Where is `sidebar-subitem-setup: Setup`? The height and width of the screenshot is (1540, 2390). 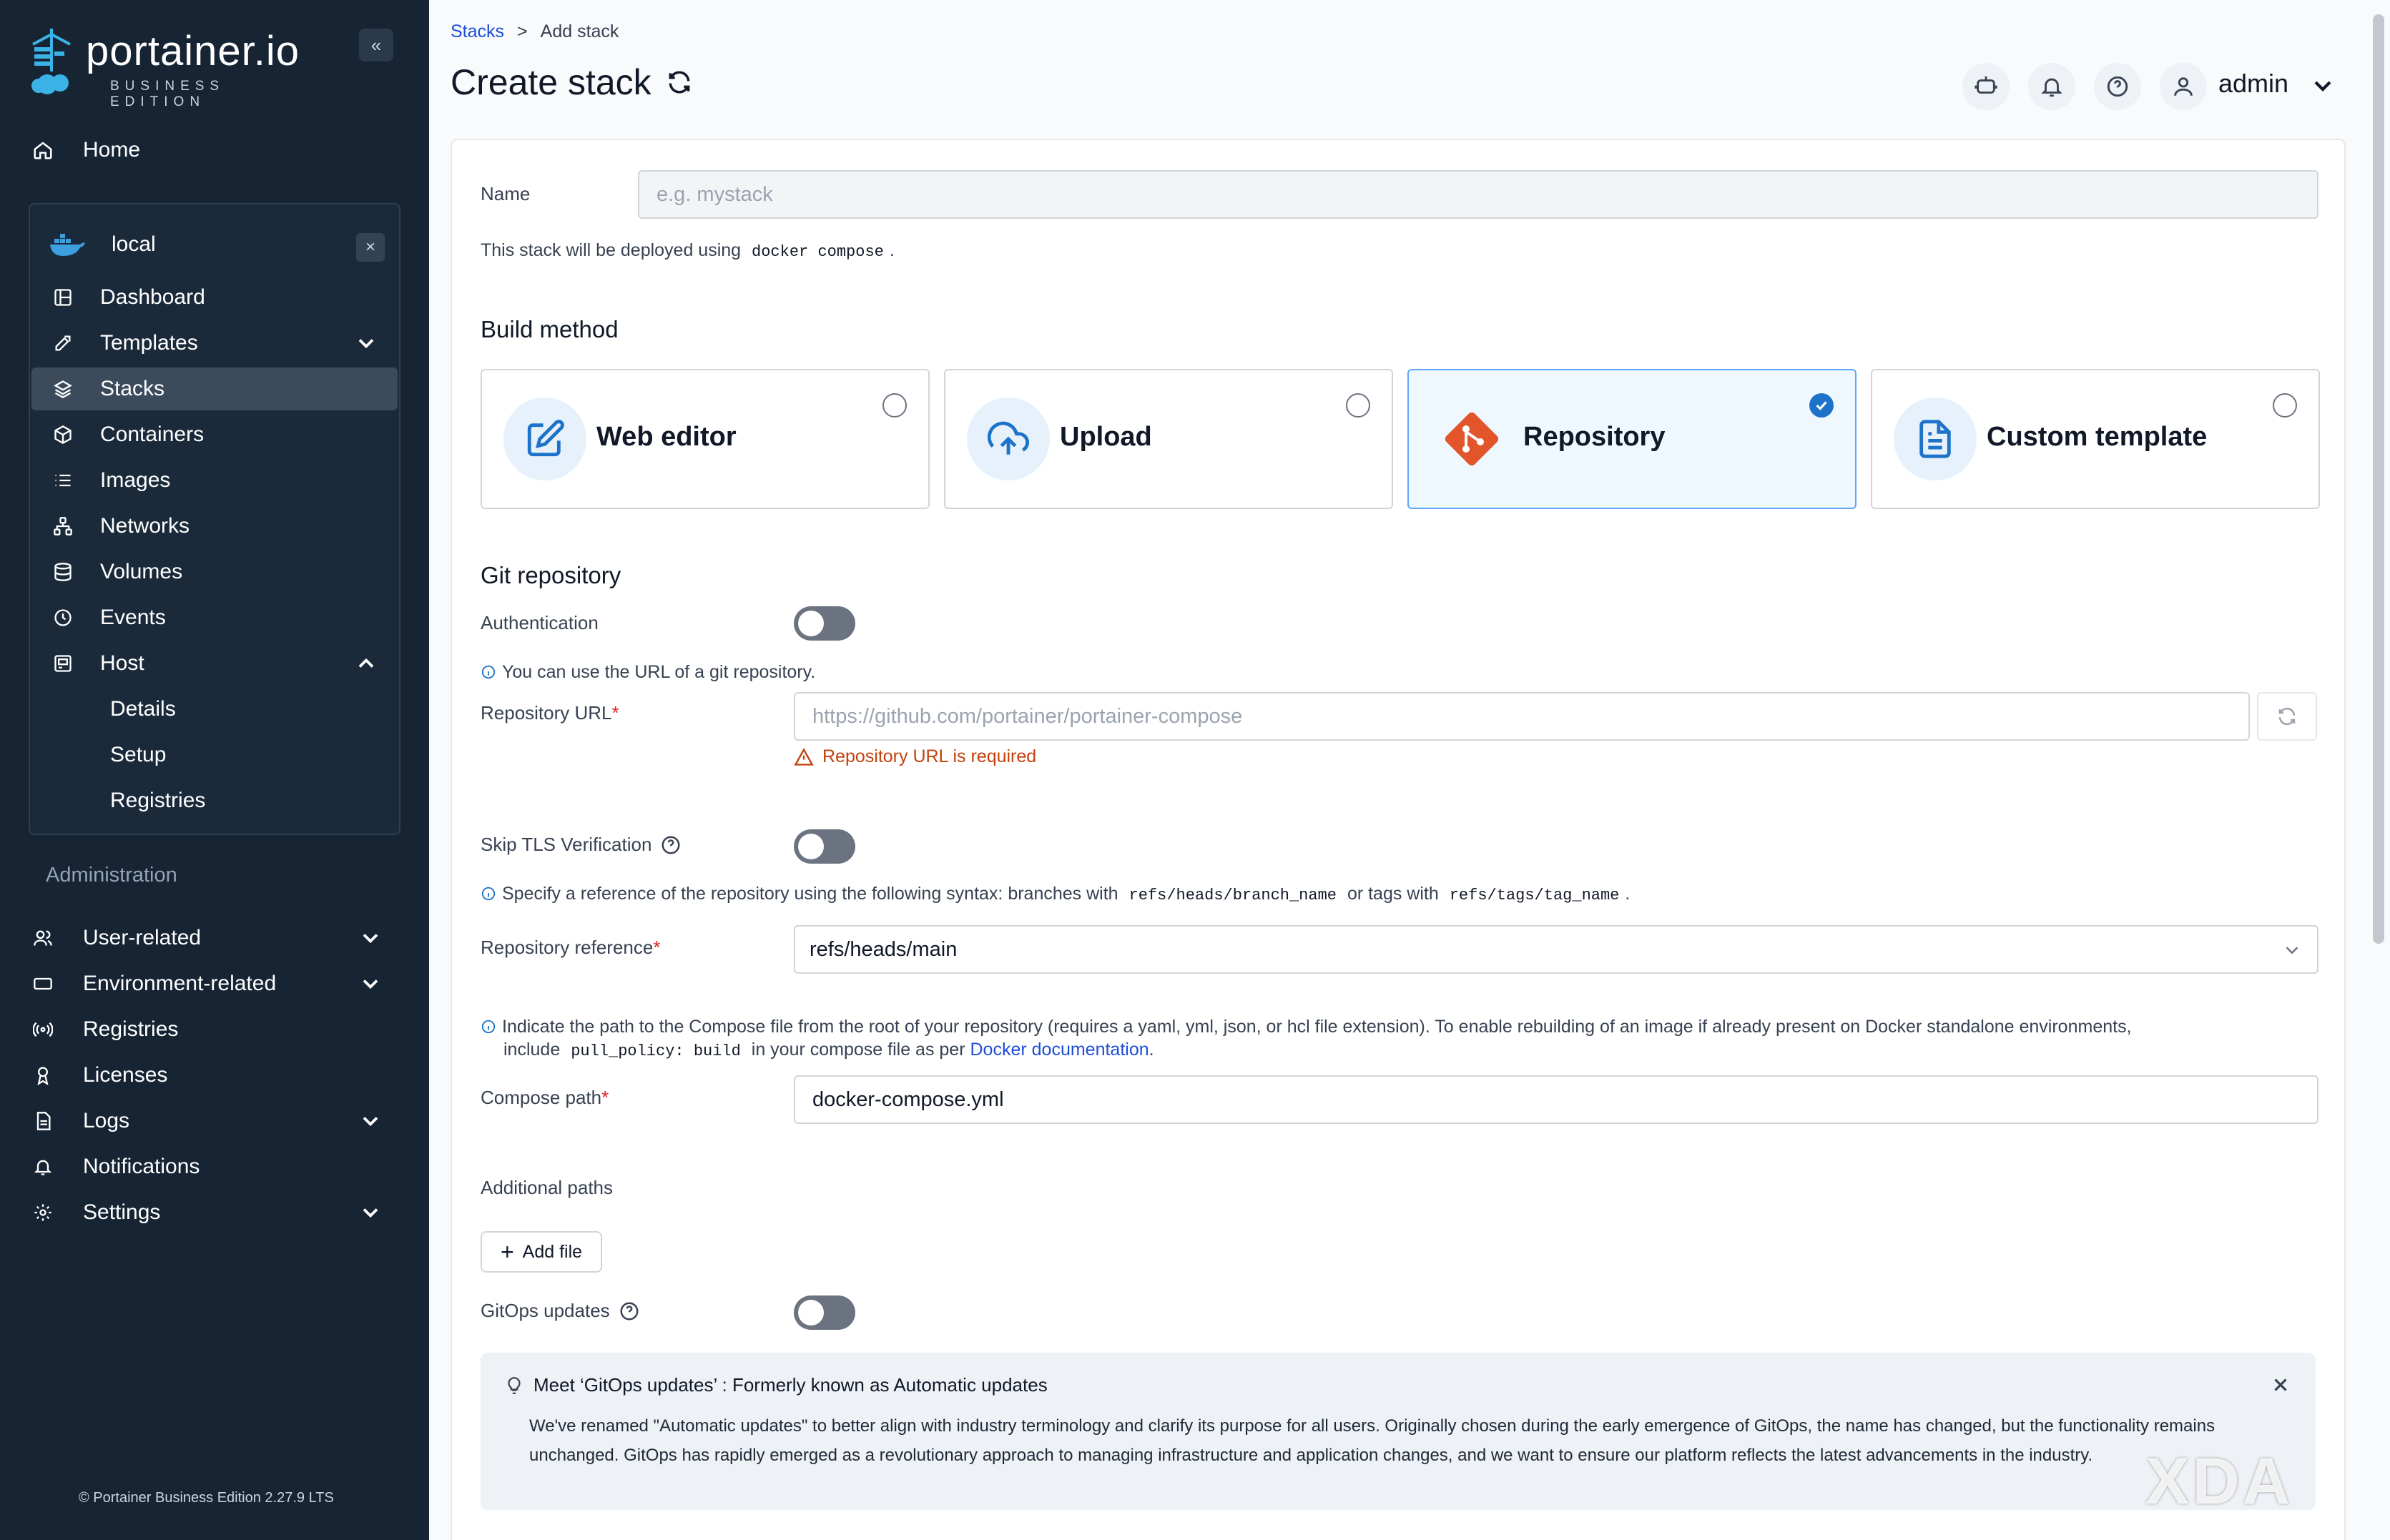 sidebar-subitem-setup: Setup is located at coordinates (138, 755).